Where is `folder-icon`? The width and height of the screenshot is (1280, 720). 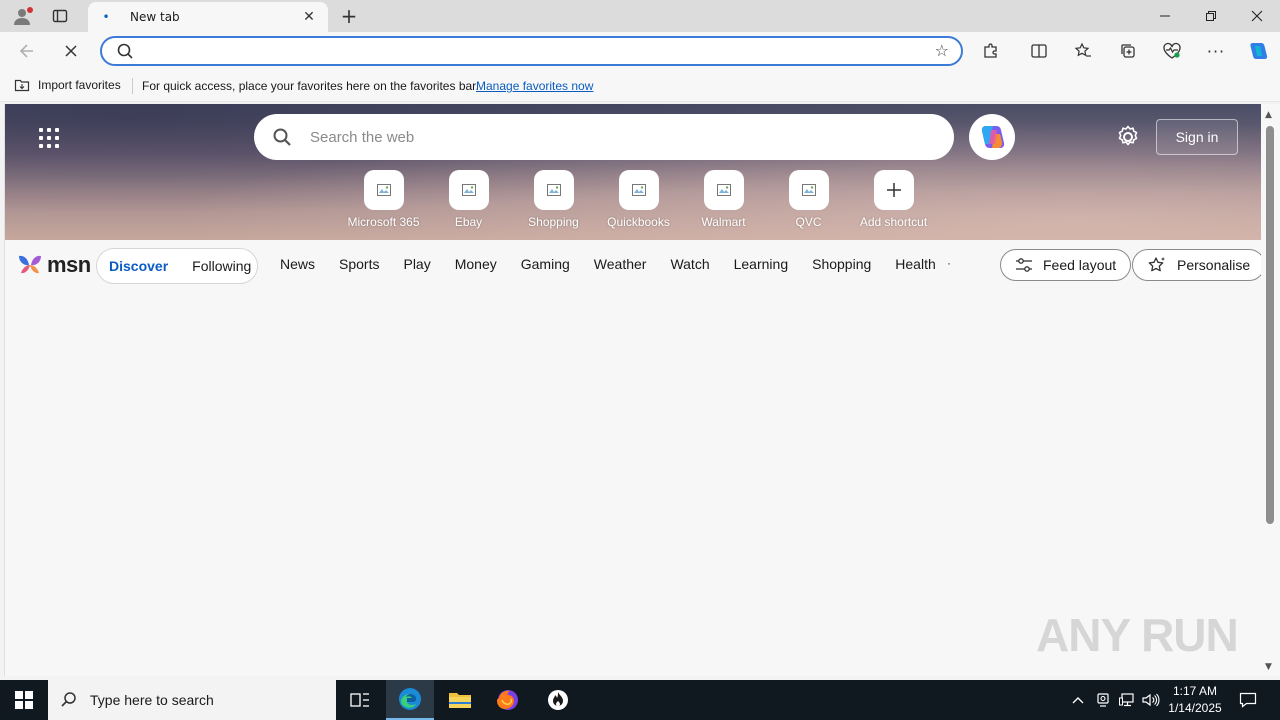 folder-icon is located at coordinates (460, 700).